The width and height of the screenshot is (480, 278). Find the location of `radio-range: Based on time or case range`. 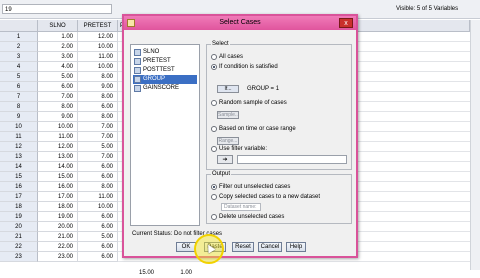

radio-range: Based on time or case range is located at coordinates (253, 129).